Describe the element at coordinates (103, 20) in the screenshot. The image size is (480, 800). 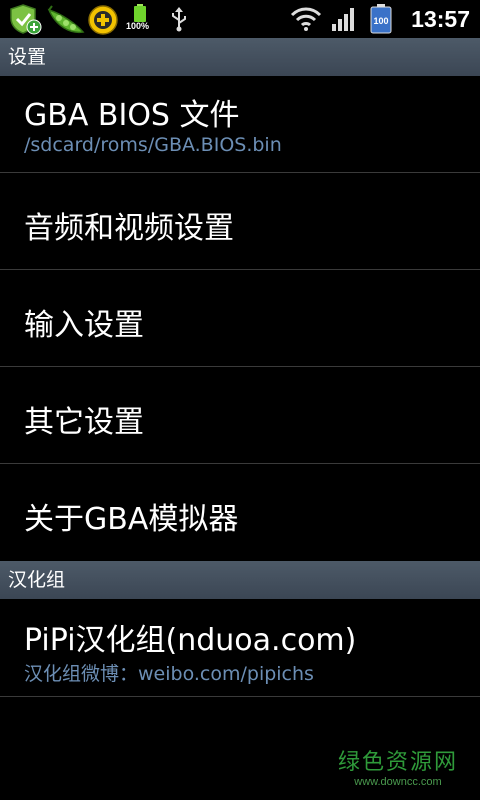
I see `plus-circle-icon` at that location.